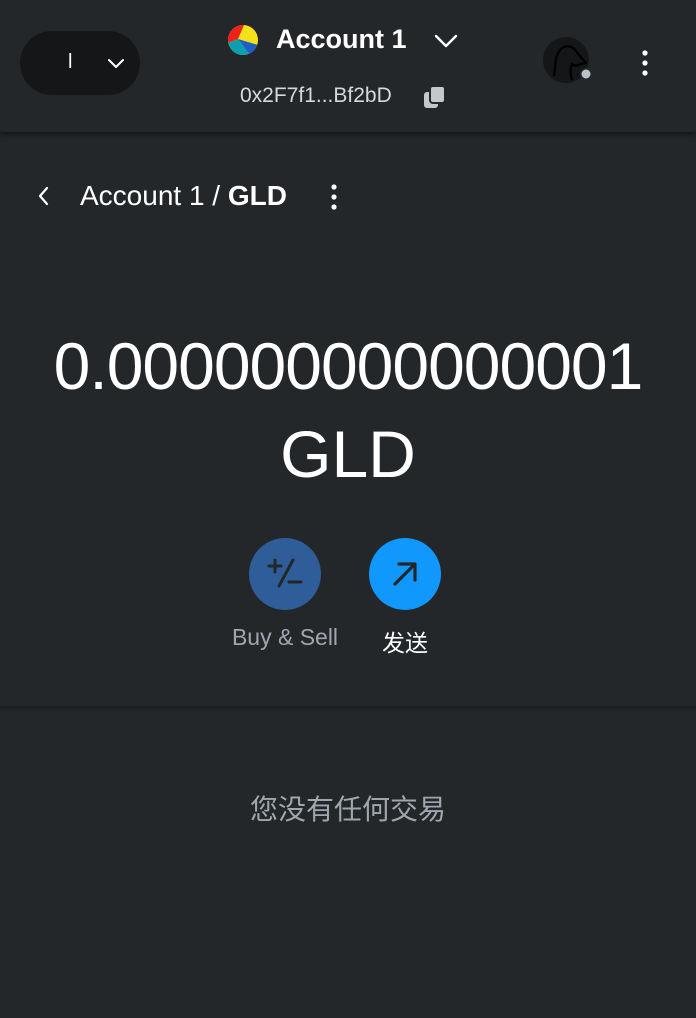  What do you see at coordinates (348, 66) in the screenshot?
I see `app-header: l Account 1 0x2F7f1...Bf2bD` at bounding box center [348, 66].